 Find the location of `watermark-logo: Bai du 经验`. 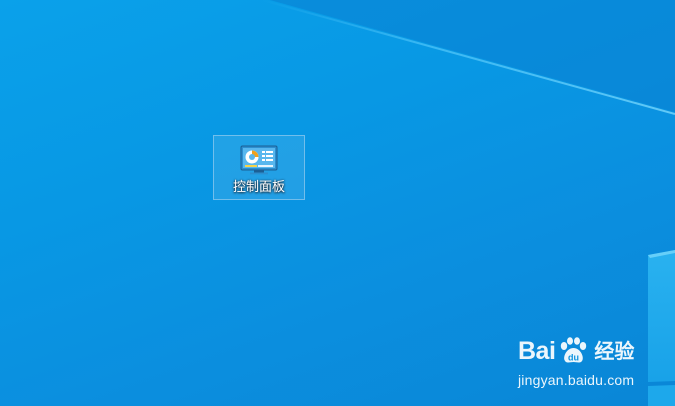

watermark-logo: Bai du 经验 is located at coordinates (580, 351).